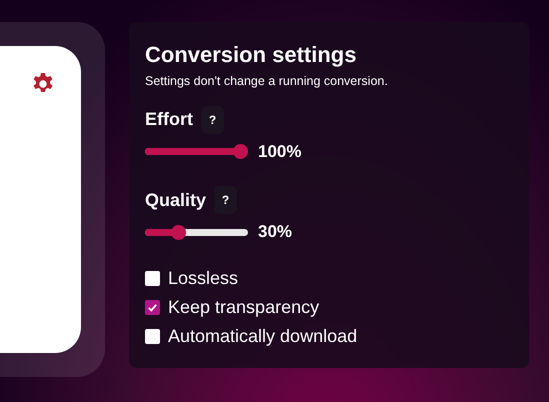 The height and width of the screenshot is (402, 549). Describe the element at coordinates (244, 307) in the screenshot. I see `checkbox-label: Keep transparency` at that location.